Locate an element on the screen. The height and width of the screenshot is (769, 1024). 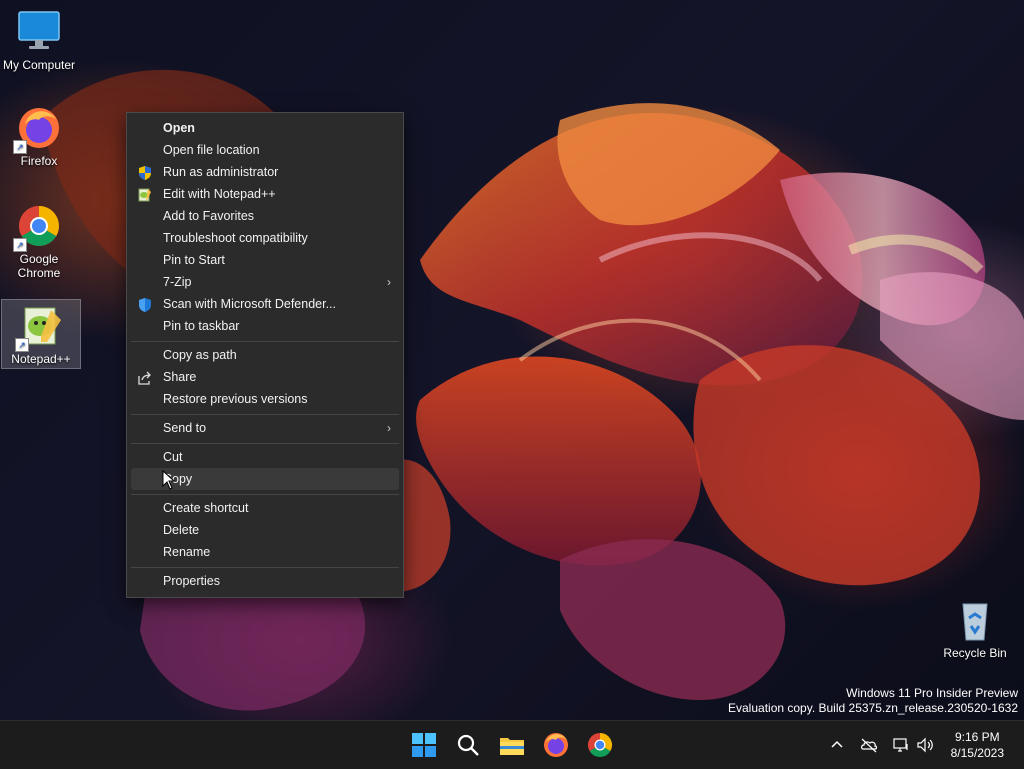
firefox-icon is located at coordinates (556, 745).